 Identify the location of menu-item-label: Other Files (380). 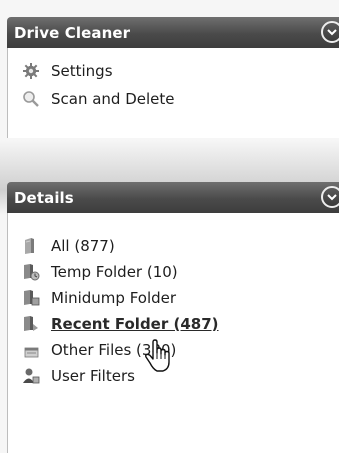
(114, 350).